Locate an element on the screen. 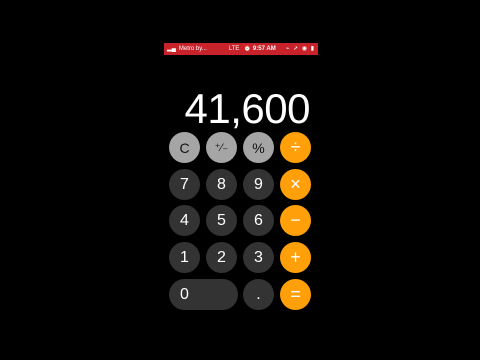  digit-6-button: 6 is located at coordinates (258, 220).